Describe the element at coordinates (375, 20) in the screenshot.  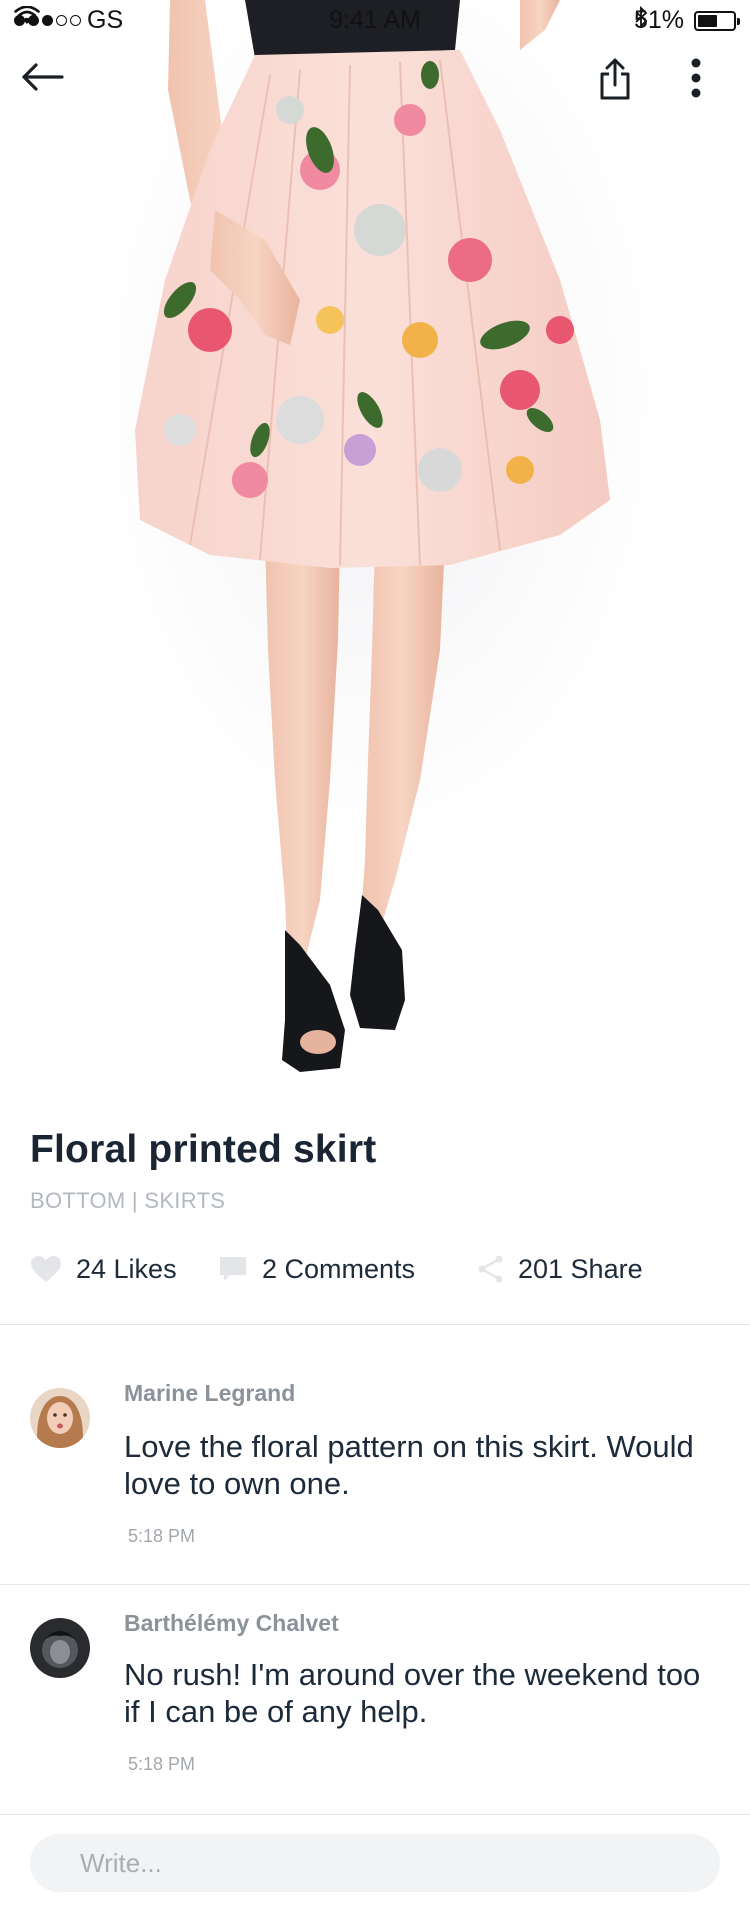
I see `status-bar: GS 9:41 AM 51%` at that location.